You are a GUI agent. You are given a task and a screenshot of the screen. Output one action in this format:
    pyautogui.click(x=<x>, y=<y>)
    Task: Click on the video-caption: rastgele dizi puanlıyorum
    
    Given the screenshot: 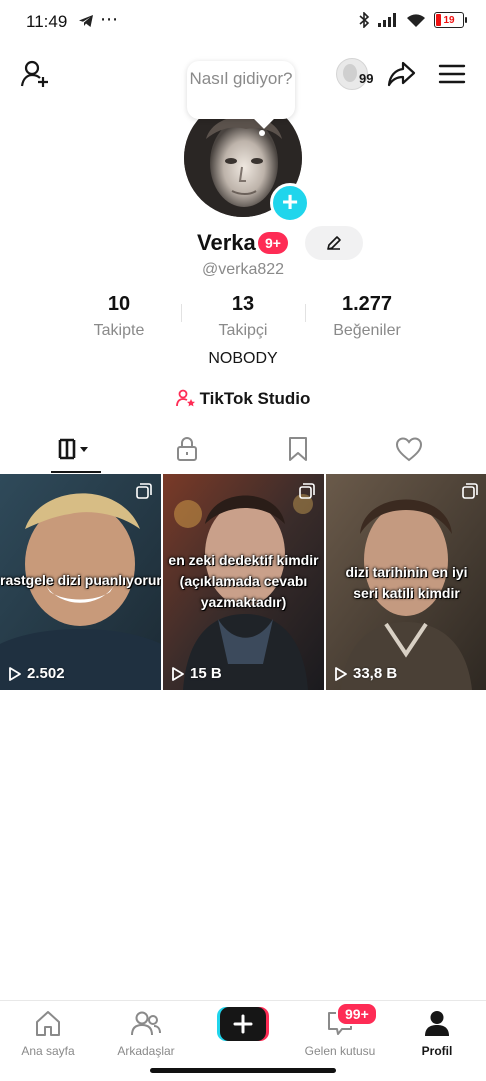 What is the action you would take?
    pyautogui.click(x=80, y=580)
    